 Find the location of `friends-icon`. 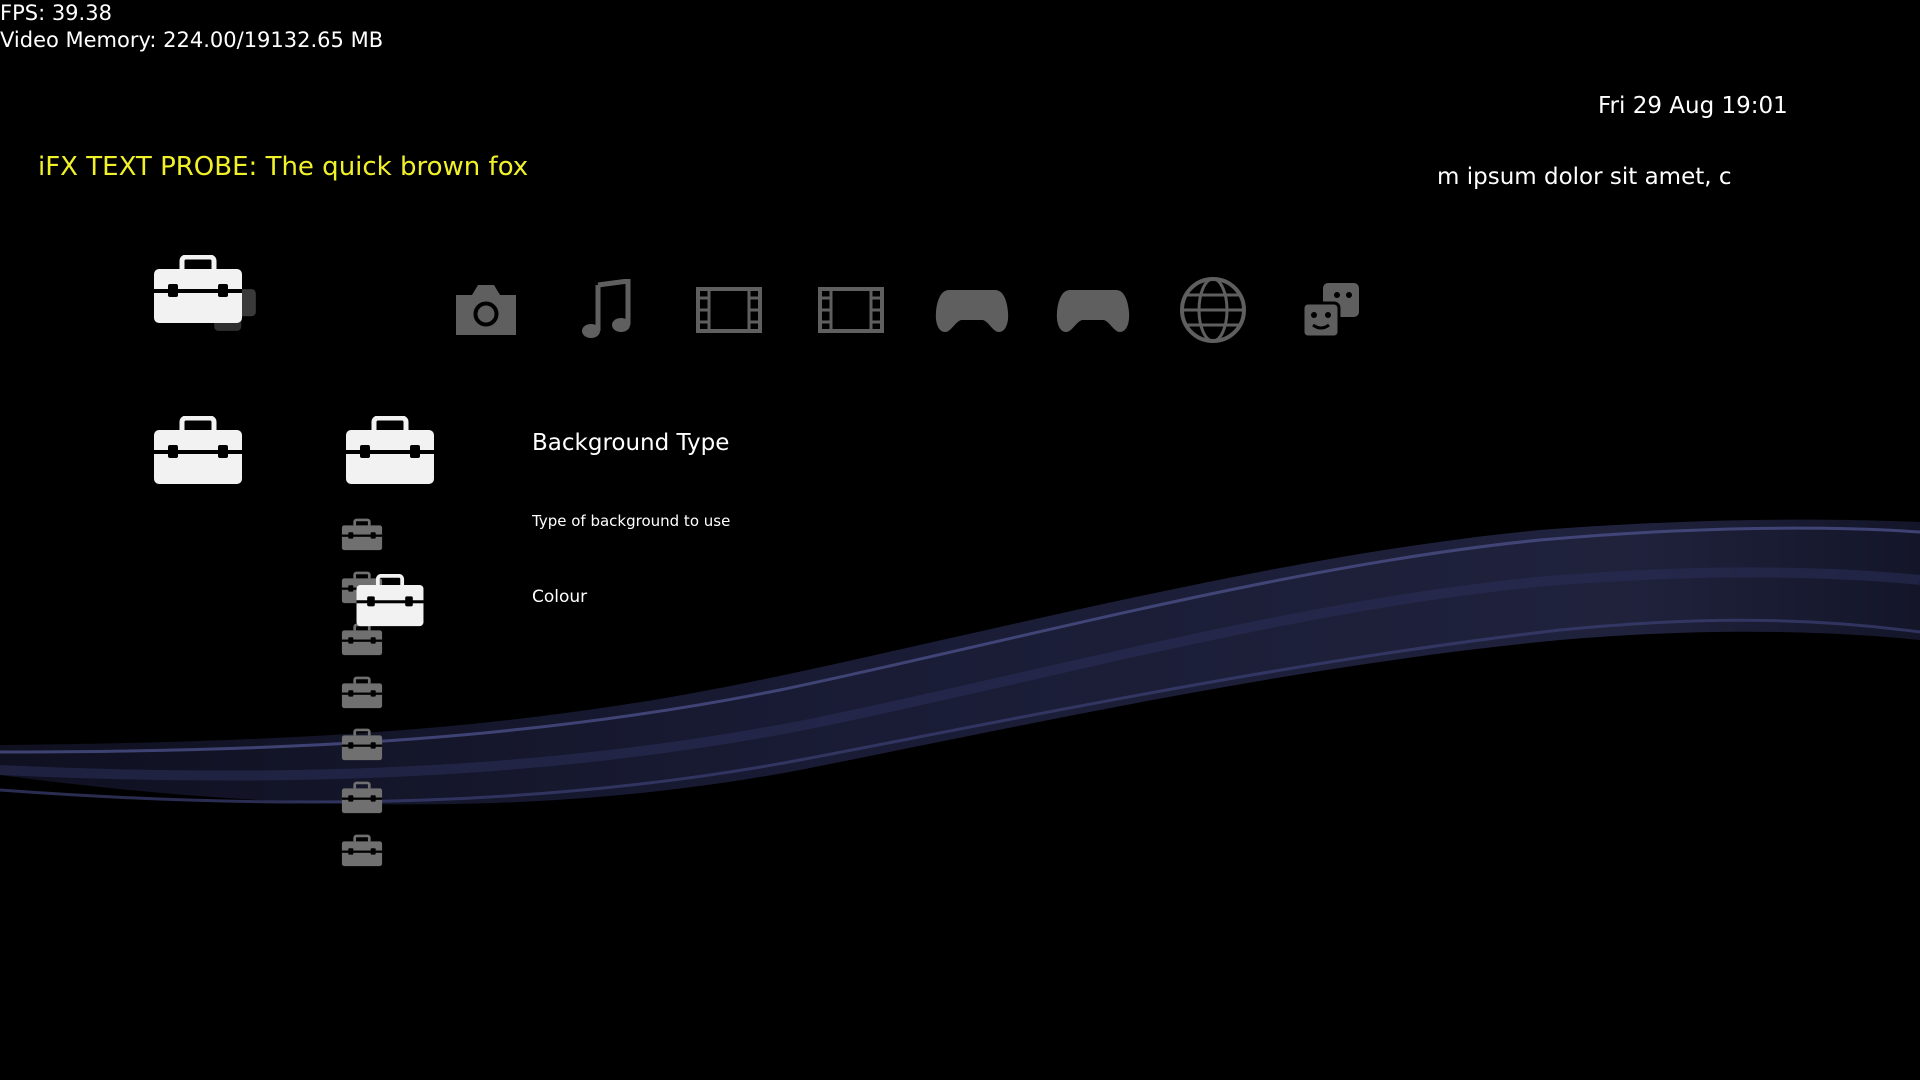

friends-icon is located at coordinates (1331, 310).